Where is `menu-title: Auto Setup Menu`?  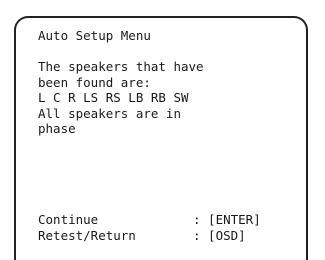 menu-title: Auto Setup Menu is located at coordinates (94, 35).